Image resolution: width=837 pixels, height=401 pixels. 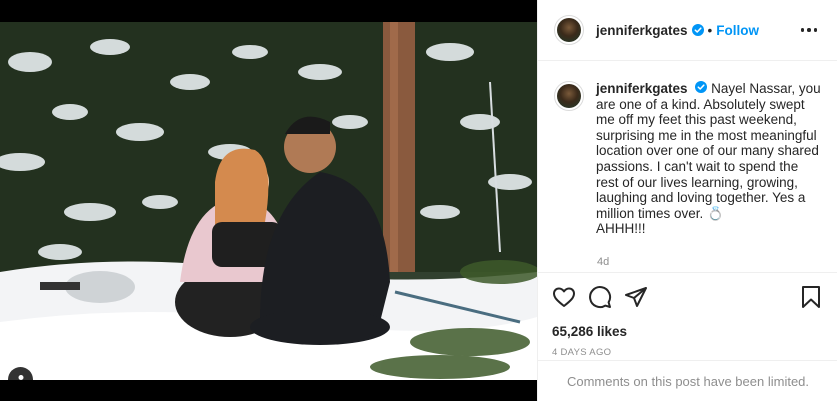 I want to click on header-username: jenniferkgates, so click(x=642, y=30).